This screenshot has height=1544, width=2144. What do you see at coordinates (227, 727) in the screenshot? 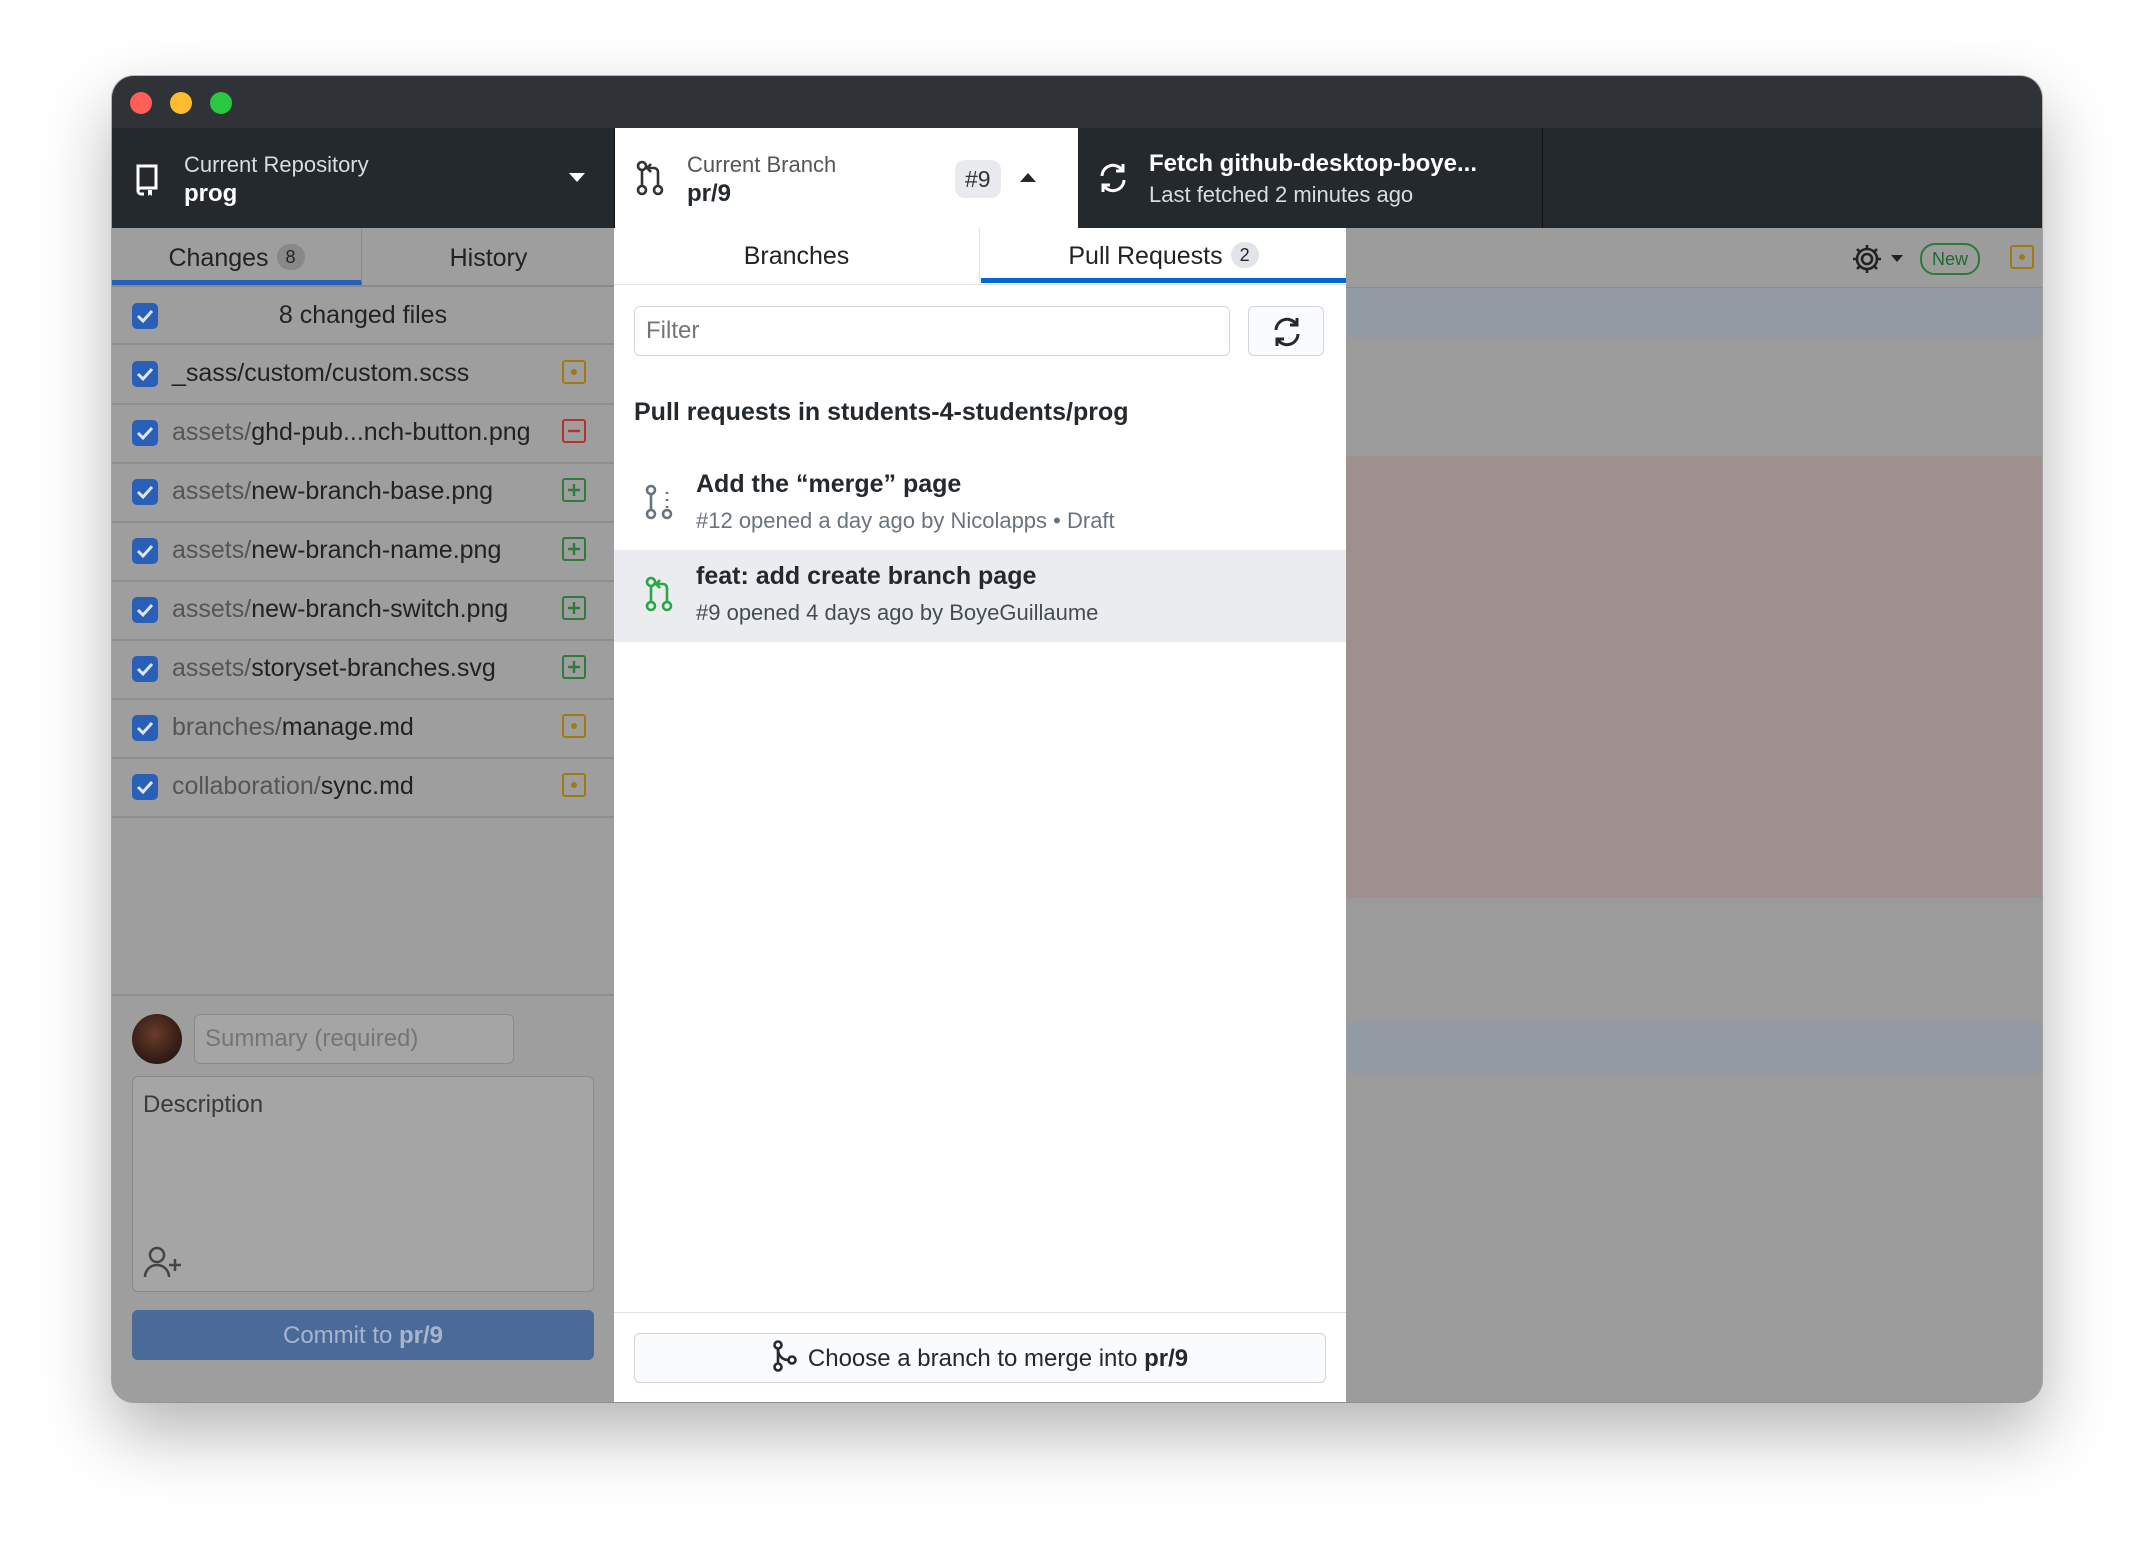
I see `file-directory: branches/` at bounding box center [227, 727].